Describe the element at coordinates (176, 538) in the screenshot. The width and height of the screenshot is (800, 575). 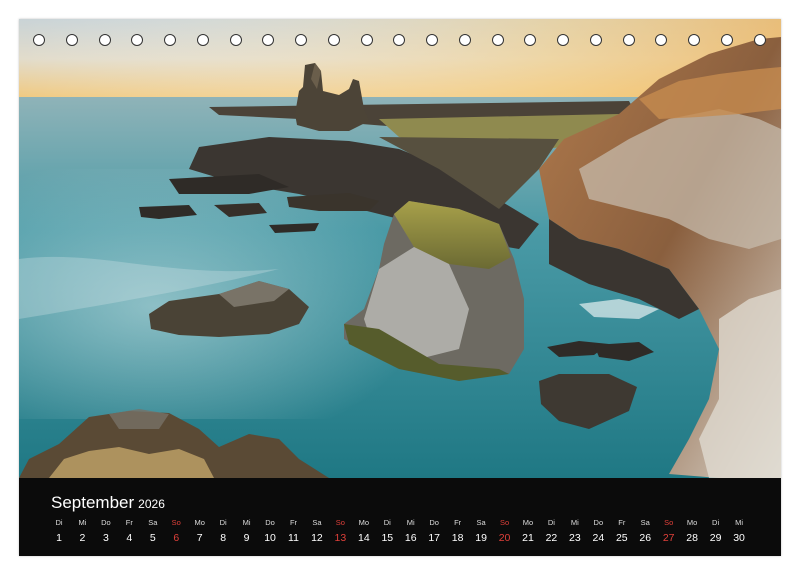
I see `day-number: 6` at that location.